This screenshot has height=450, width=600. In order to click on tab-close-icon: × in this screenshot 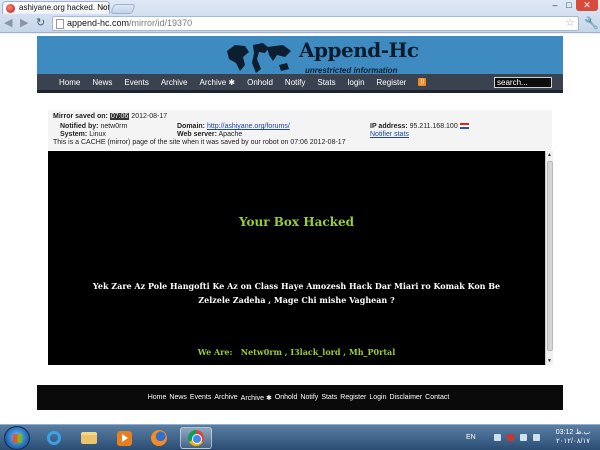, I will do `click(103, 8)`.